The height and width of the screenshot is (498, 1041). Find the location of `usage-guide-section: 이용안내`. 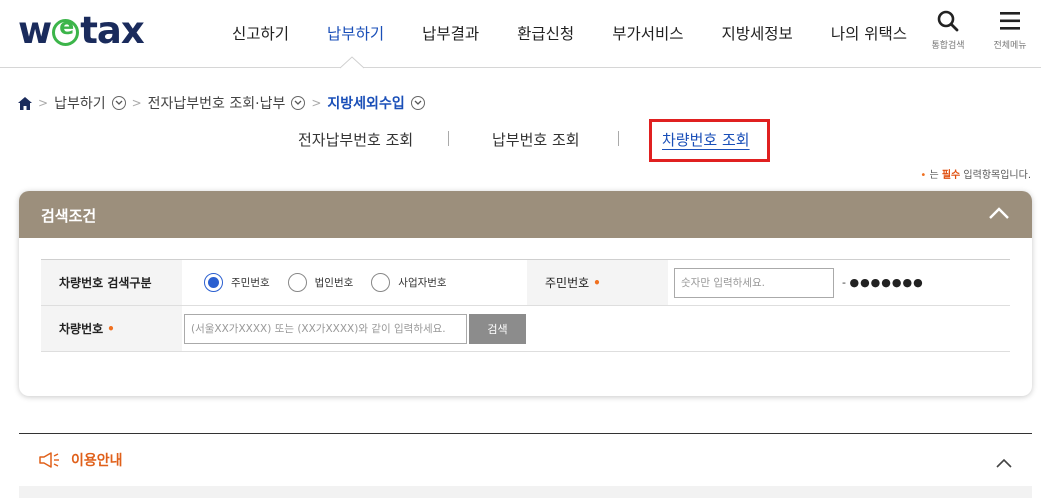

usage-guide-section: 이용안내 is located at coordinates (525, 453).